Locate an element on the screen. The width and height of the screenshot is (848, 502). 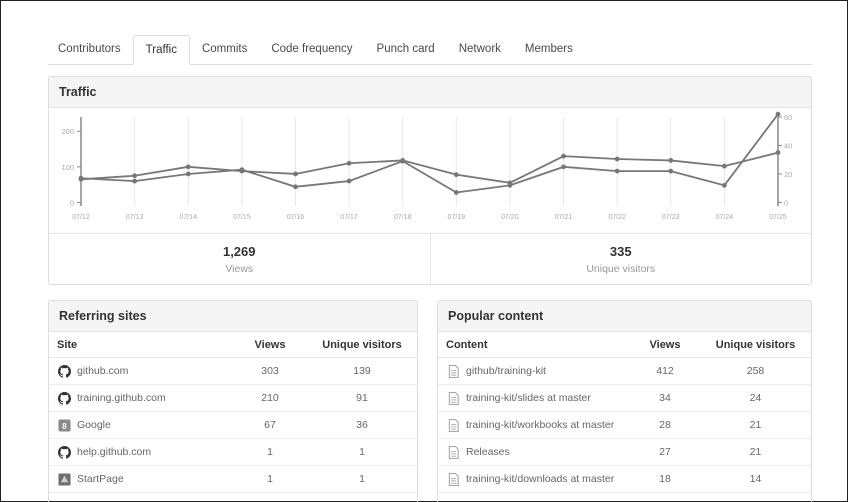
uniques-label: Unique visitors is located at coordinates (621, 269).